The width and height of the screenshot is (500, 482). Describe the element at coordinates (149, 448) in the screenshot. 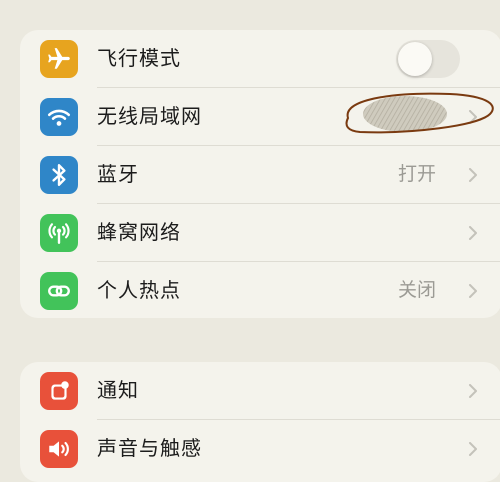

I see `sounds-label: 声音与触感` at that location.